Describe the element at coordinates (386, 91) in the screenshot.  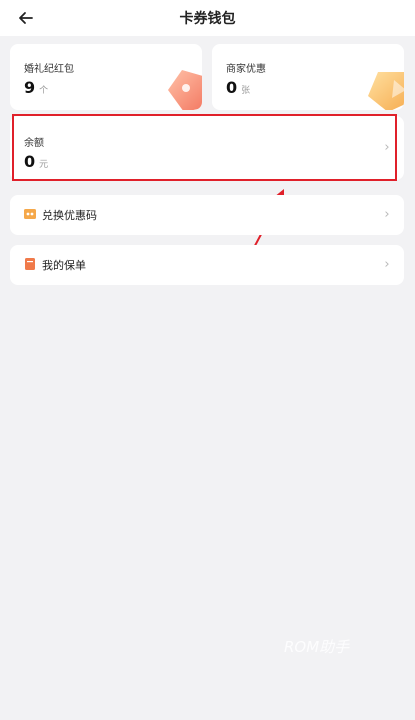
I see `coupon-tag-icon` at that location.